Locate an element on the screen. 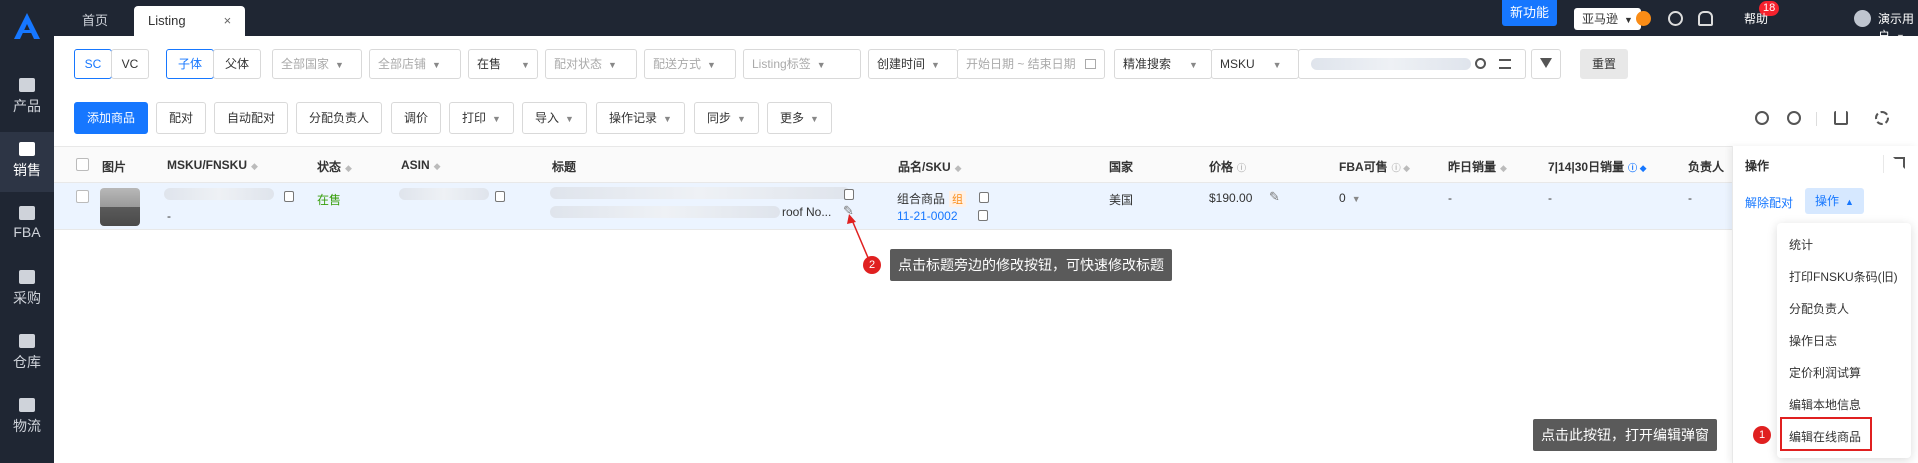 The image size is (1918, 463). col-asin: ASIN ◆ is located at coordinates (421, 165).